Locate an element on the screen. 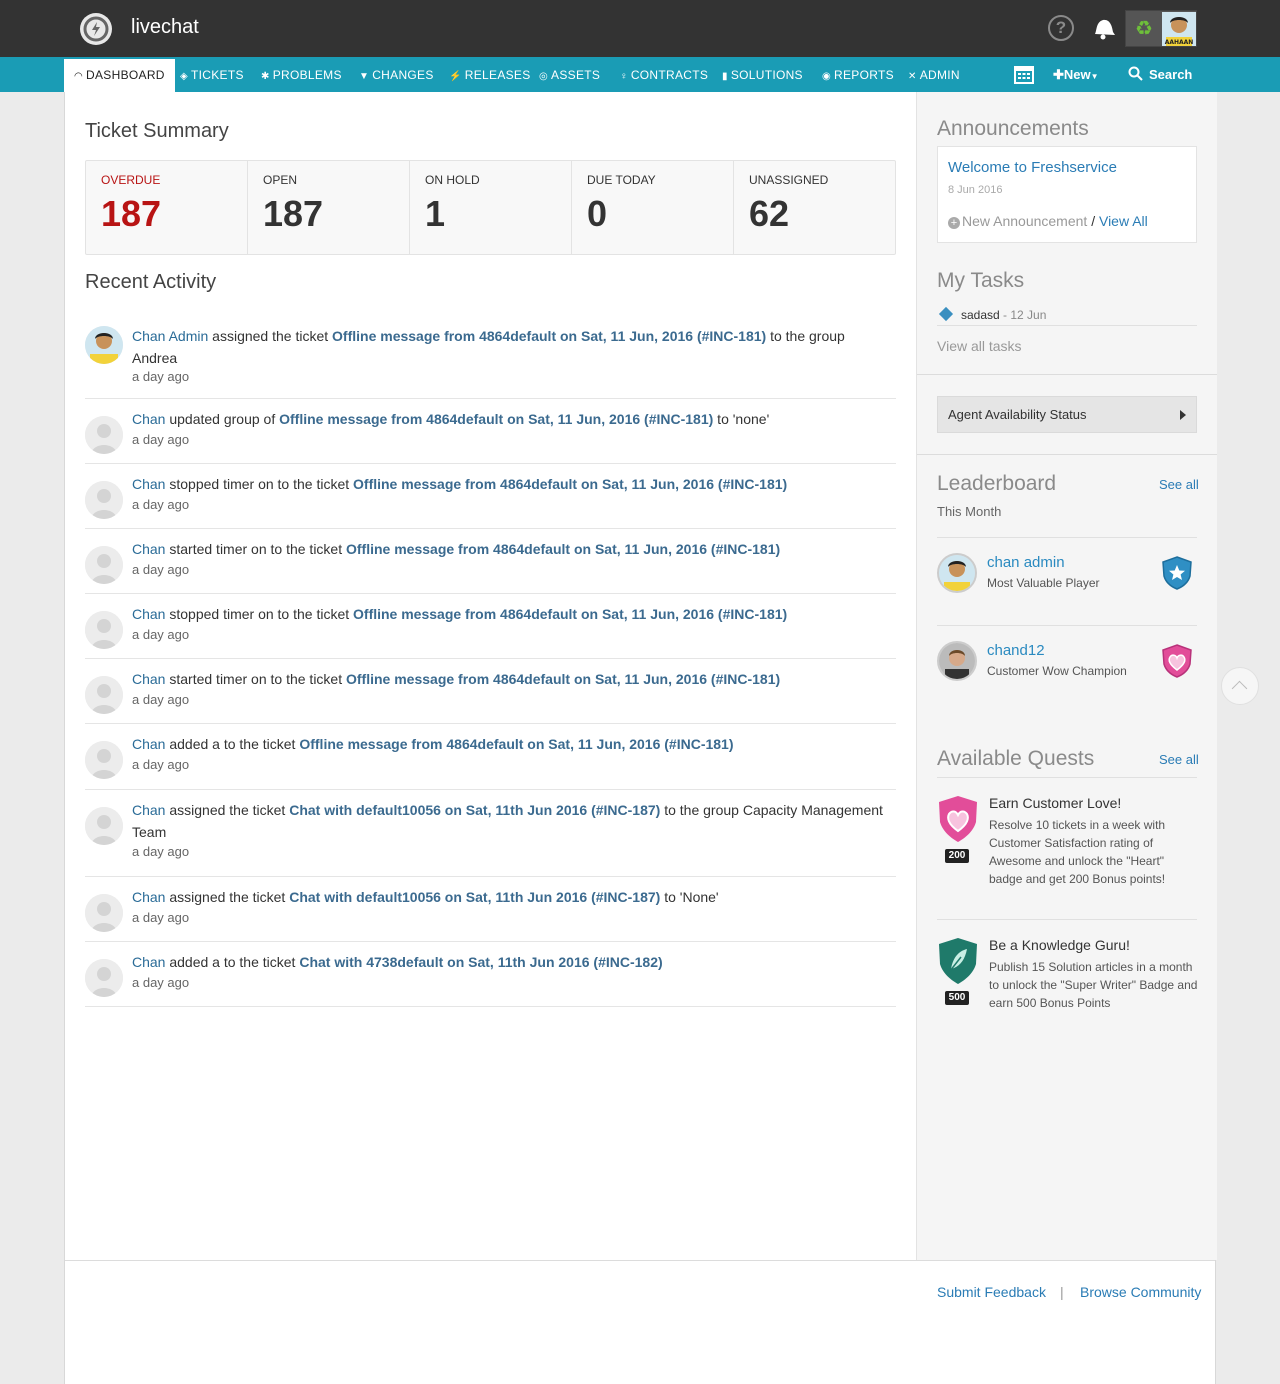 This screenshot has height=1384, width=1280. task-sep: - is located at coordinates (1005, 315).